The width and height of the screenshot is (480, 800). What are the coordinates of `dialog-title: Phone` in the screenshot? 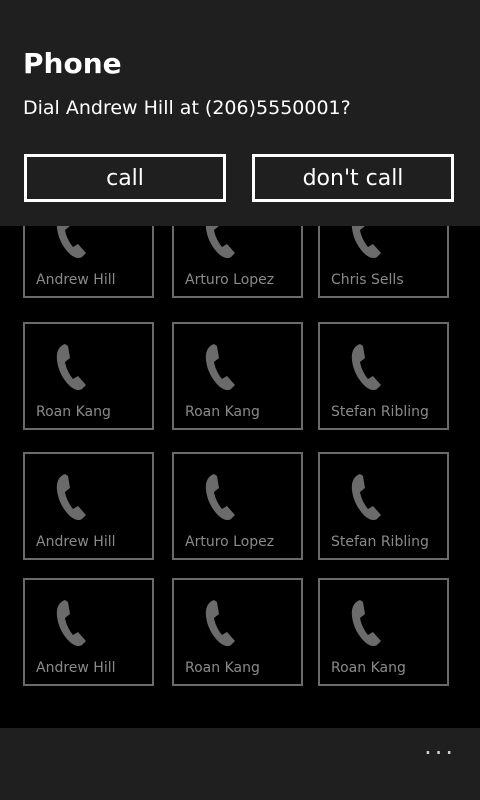 It's located at (72, 63).